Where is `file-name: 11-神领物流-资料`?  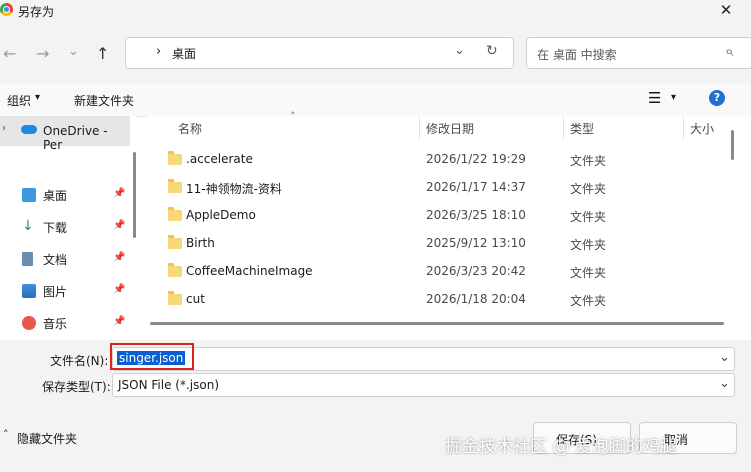
file-name: 11-神领物流-资料 is located at coordinates (234, 189).